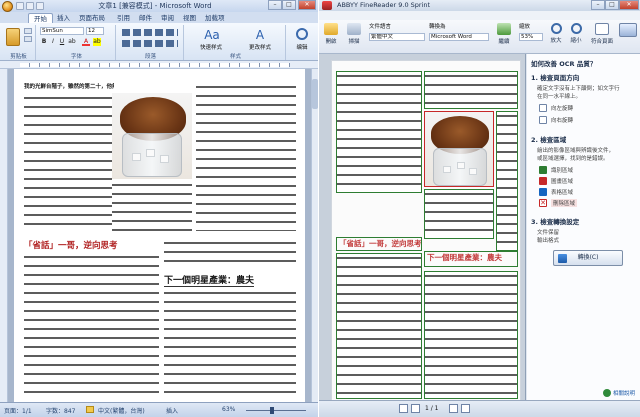 Image resolution: width=640 pixels, height=417 pixels. I want to click on rotate-left-icon, so click(543, 108).